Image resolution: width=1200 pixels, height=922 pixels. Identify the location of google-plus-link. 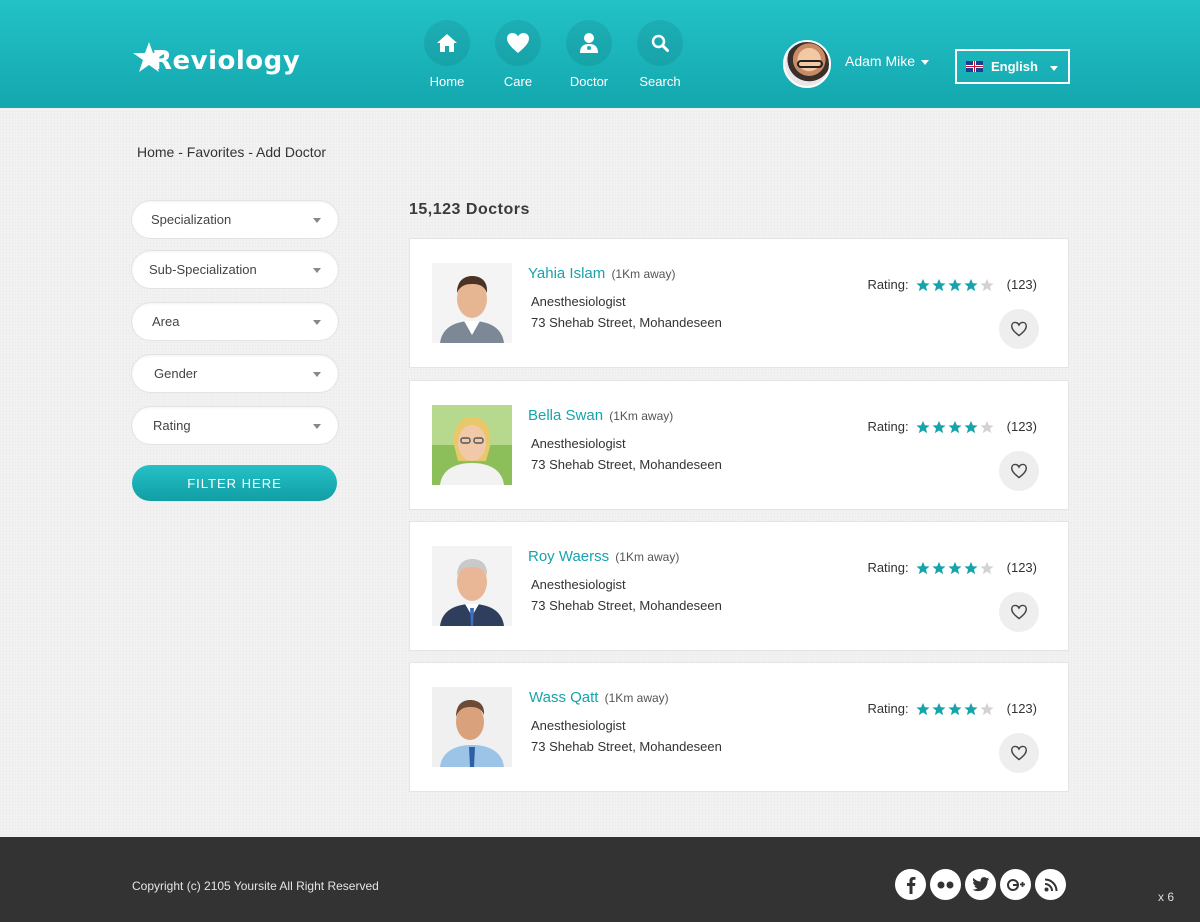
(1015, 884).